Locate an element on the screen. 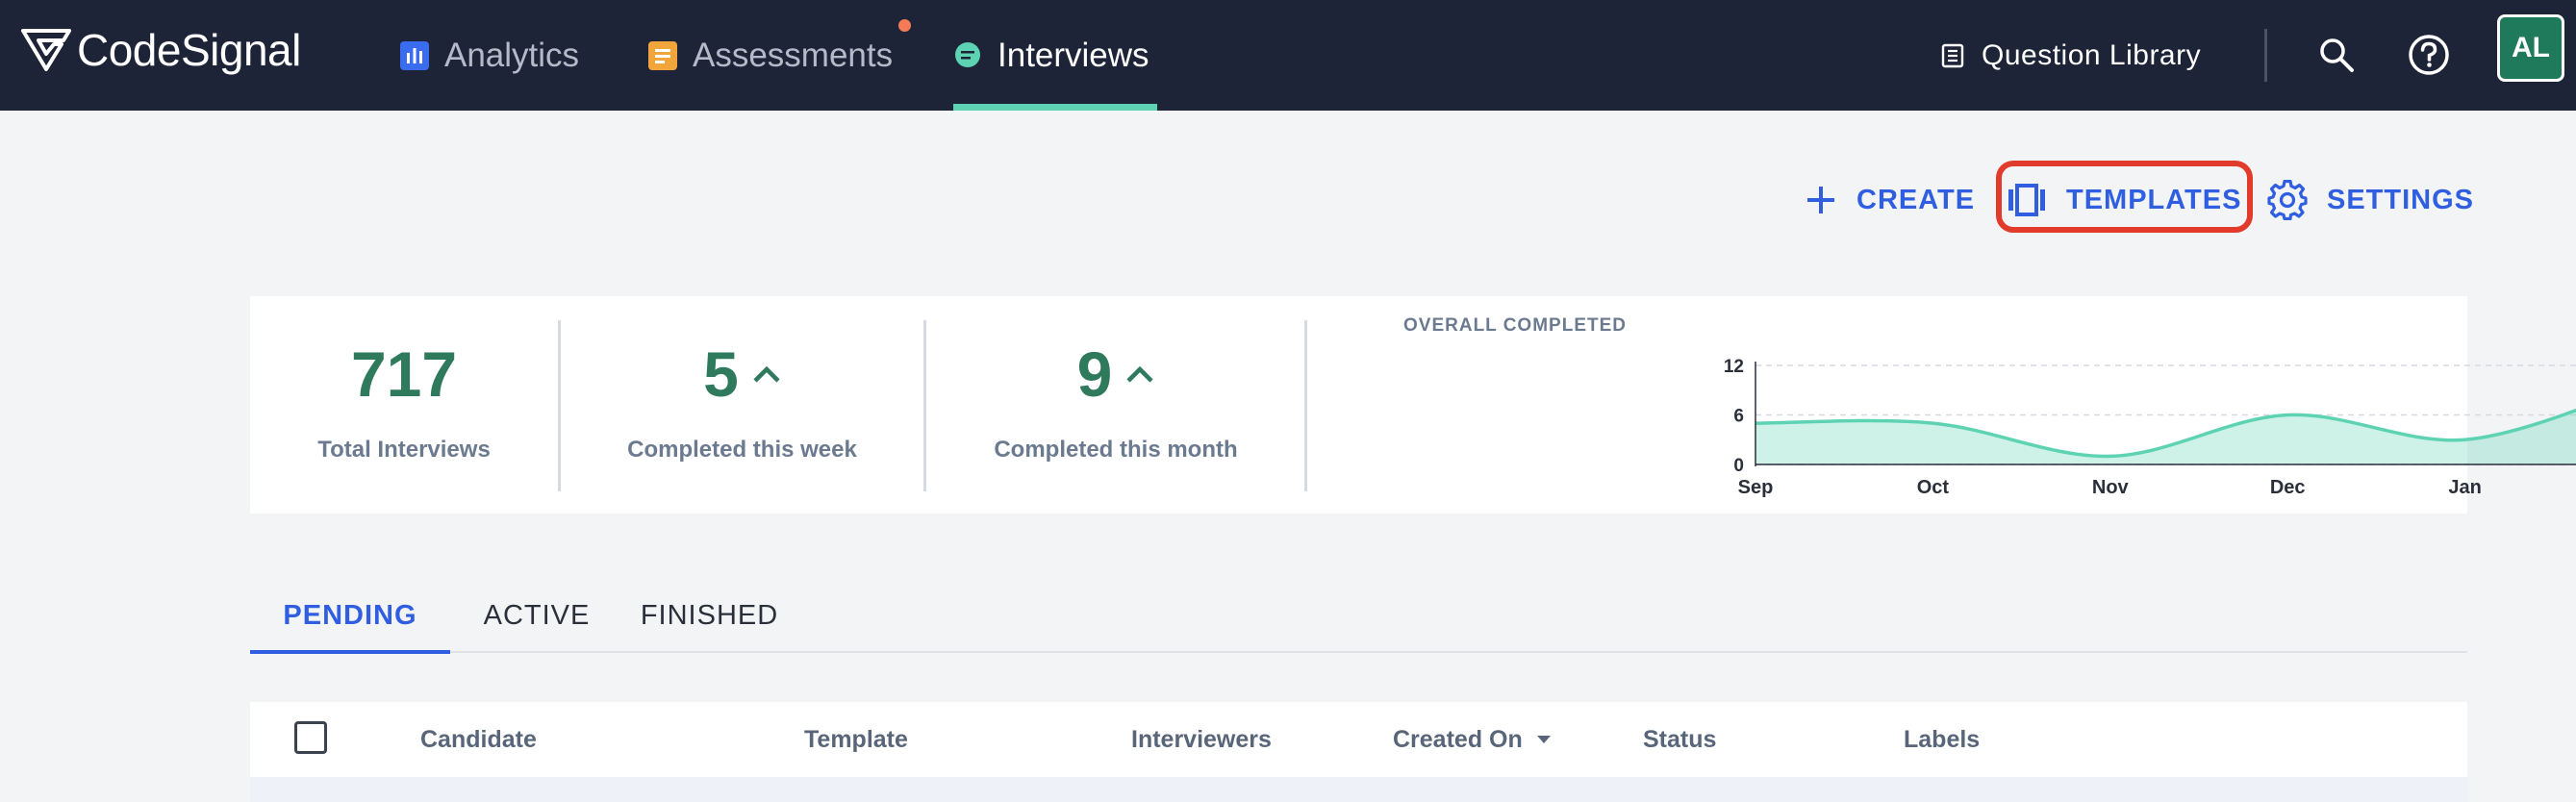 The width and height of the screenshot is (2576, 802). stat-divider is located at coordinates (1305, 405).